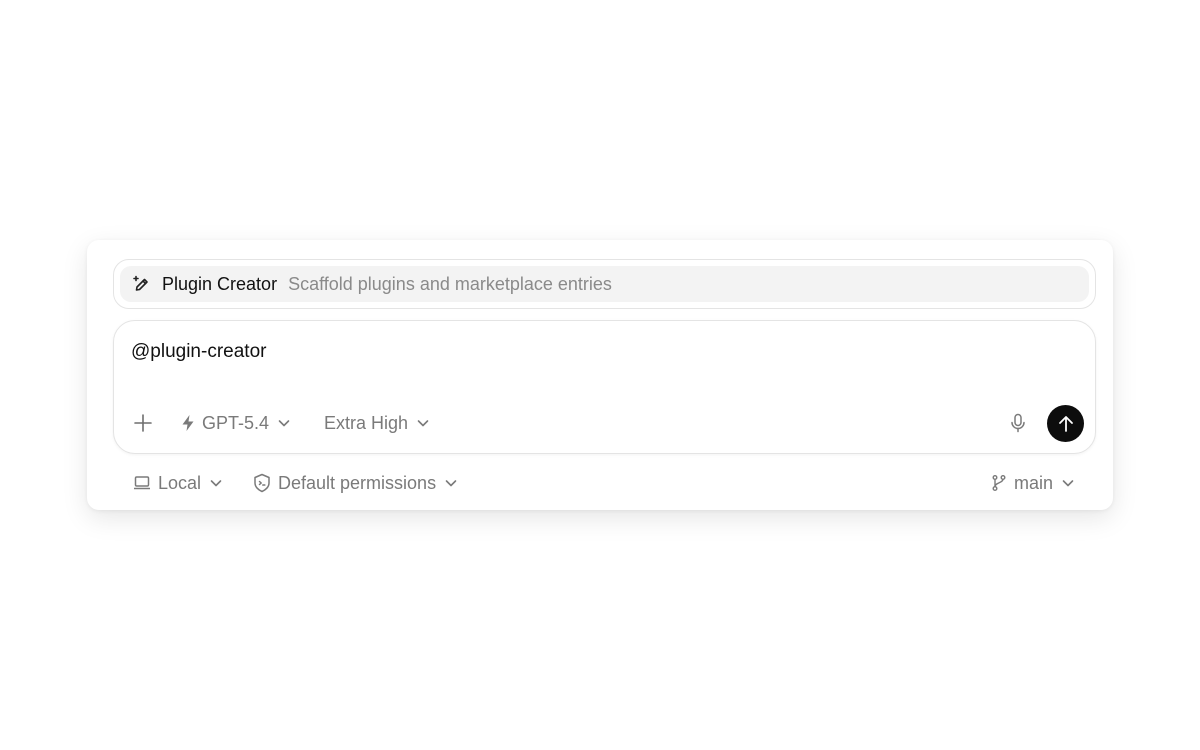 The width and height of the screenshot is (1200, 750). What do you see at coordinates (604, 387) in the screenshot?
I see `message-composer: @plugin-creator GPT-5.4 Extra High` at bounding box center [604, 387].